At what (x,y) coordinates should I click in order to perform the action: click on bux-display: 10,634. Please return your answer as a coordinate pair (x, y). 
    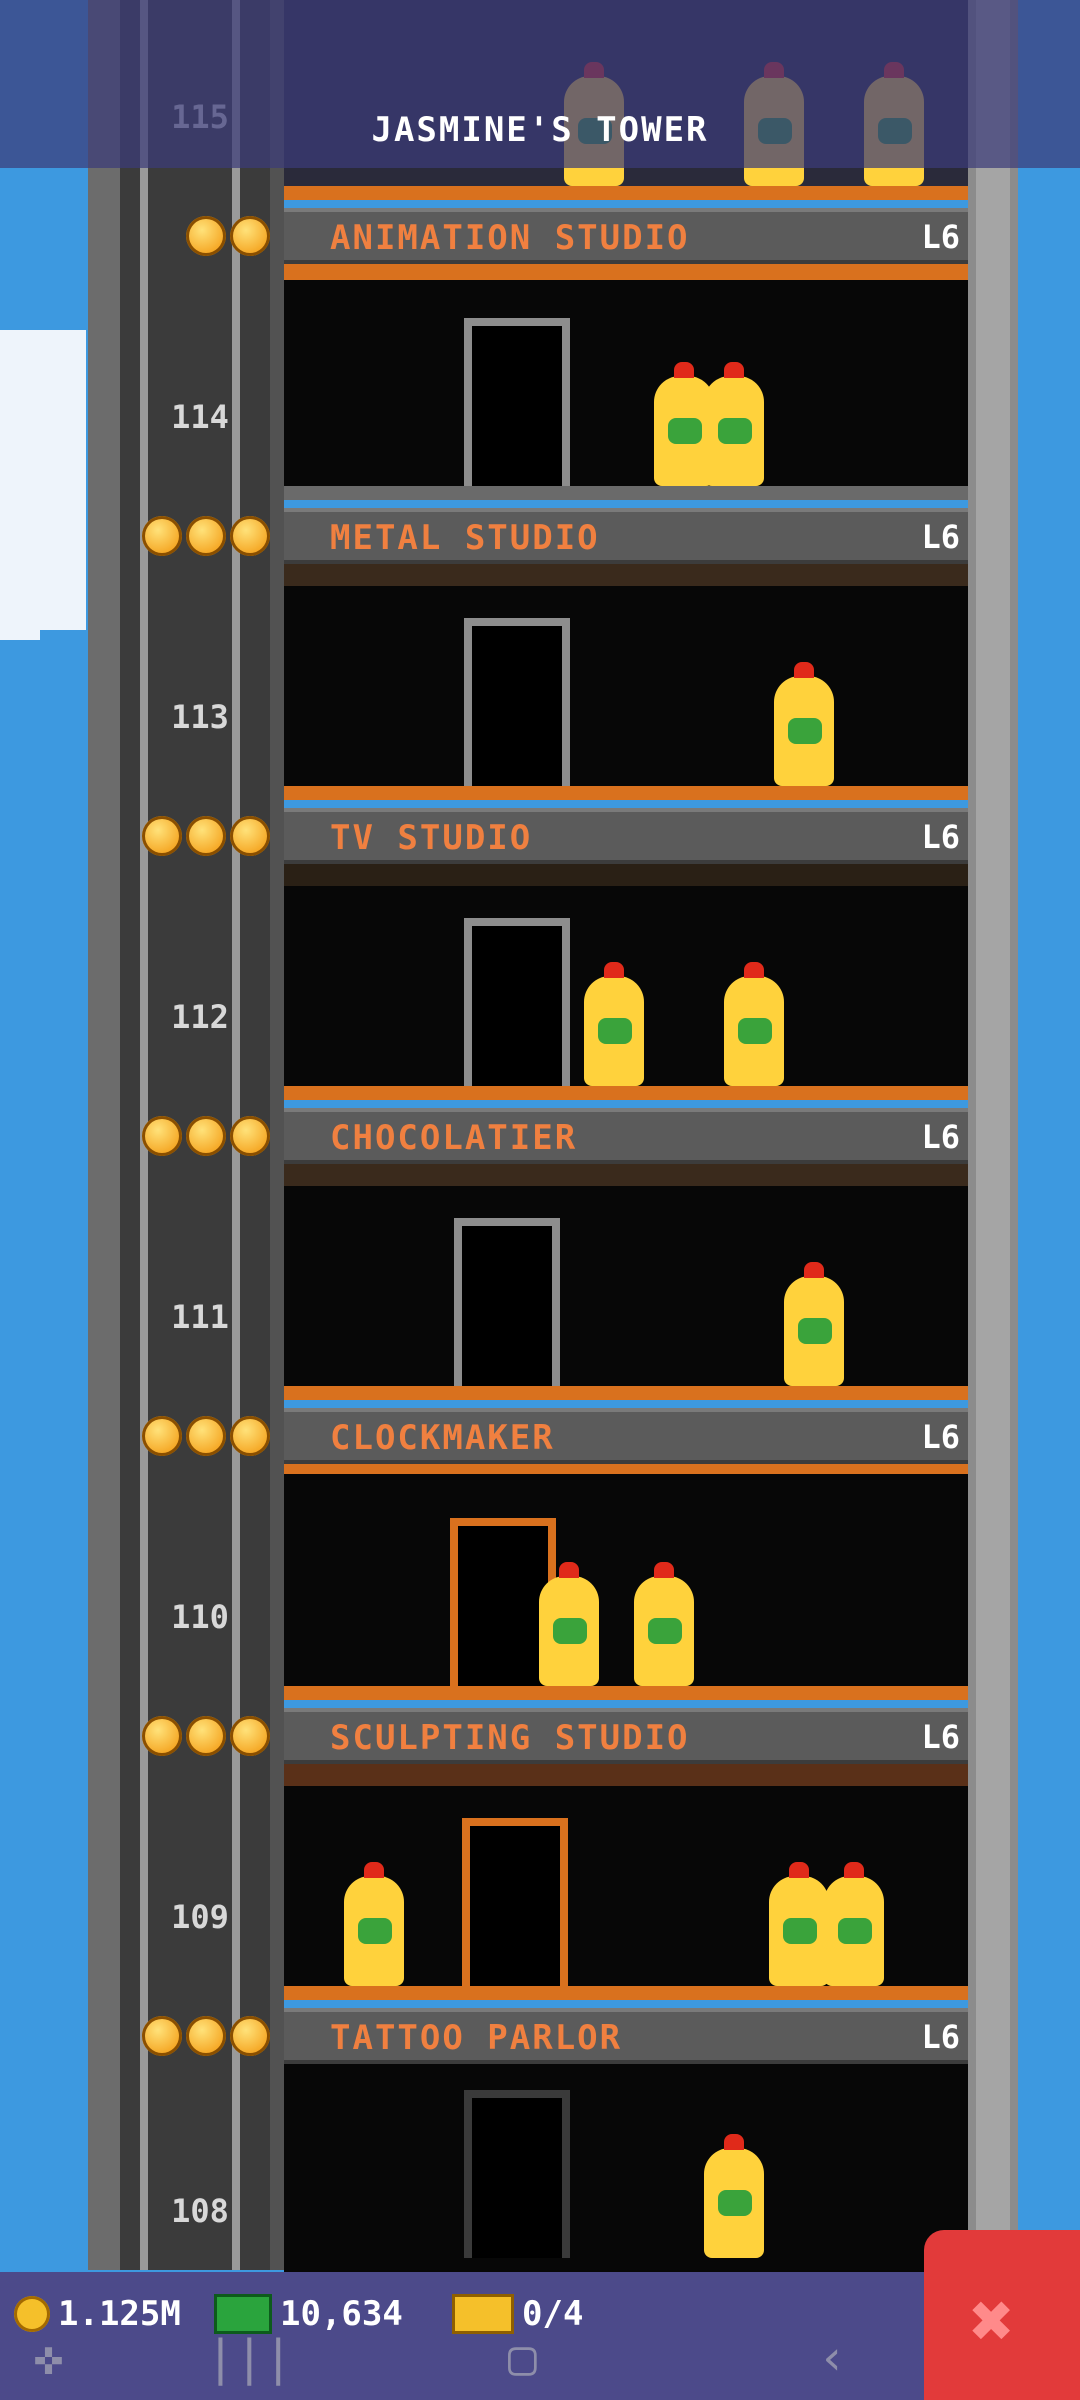
    Looking at the image, I should click on (308, 2314).